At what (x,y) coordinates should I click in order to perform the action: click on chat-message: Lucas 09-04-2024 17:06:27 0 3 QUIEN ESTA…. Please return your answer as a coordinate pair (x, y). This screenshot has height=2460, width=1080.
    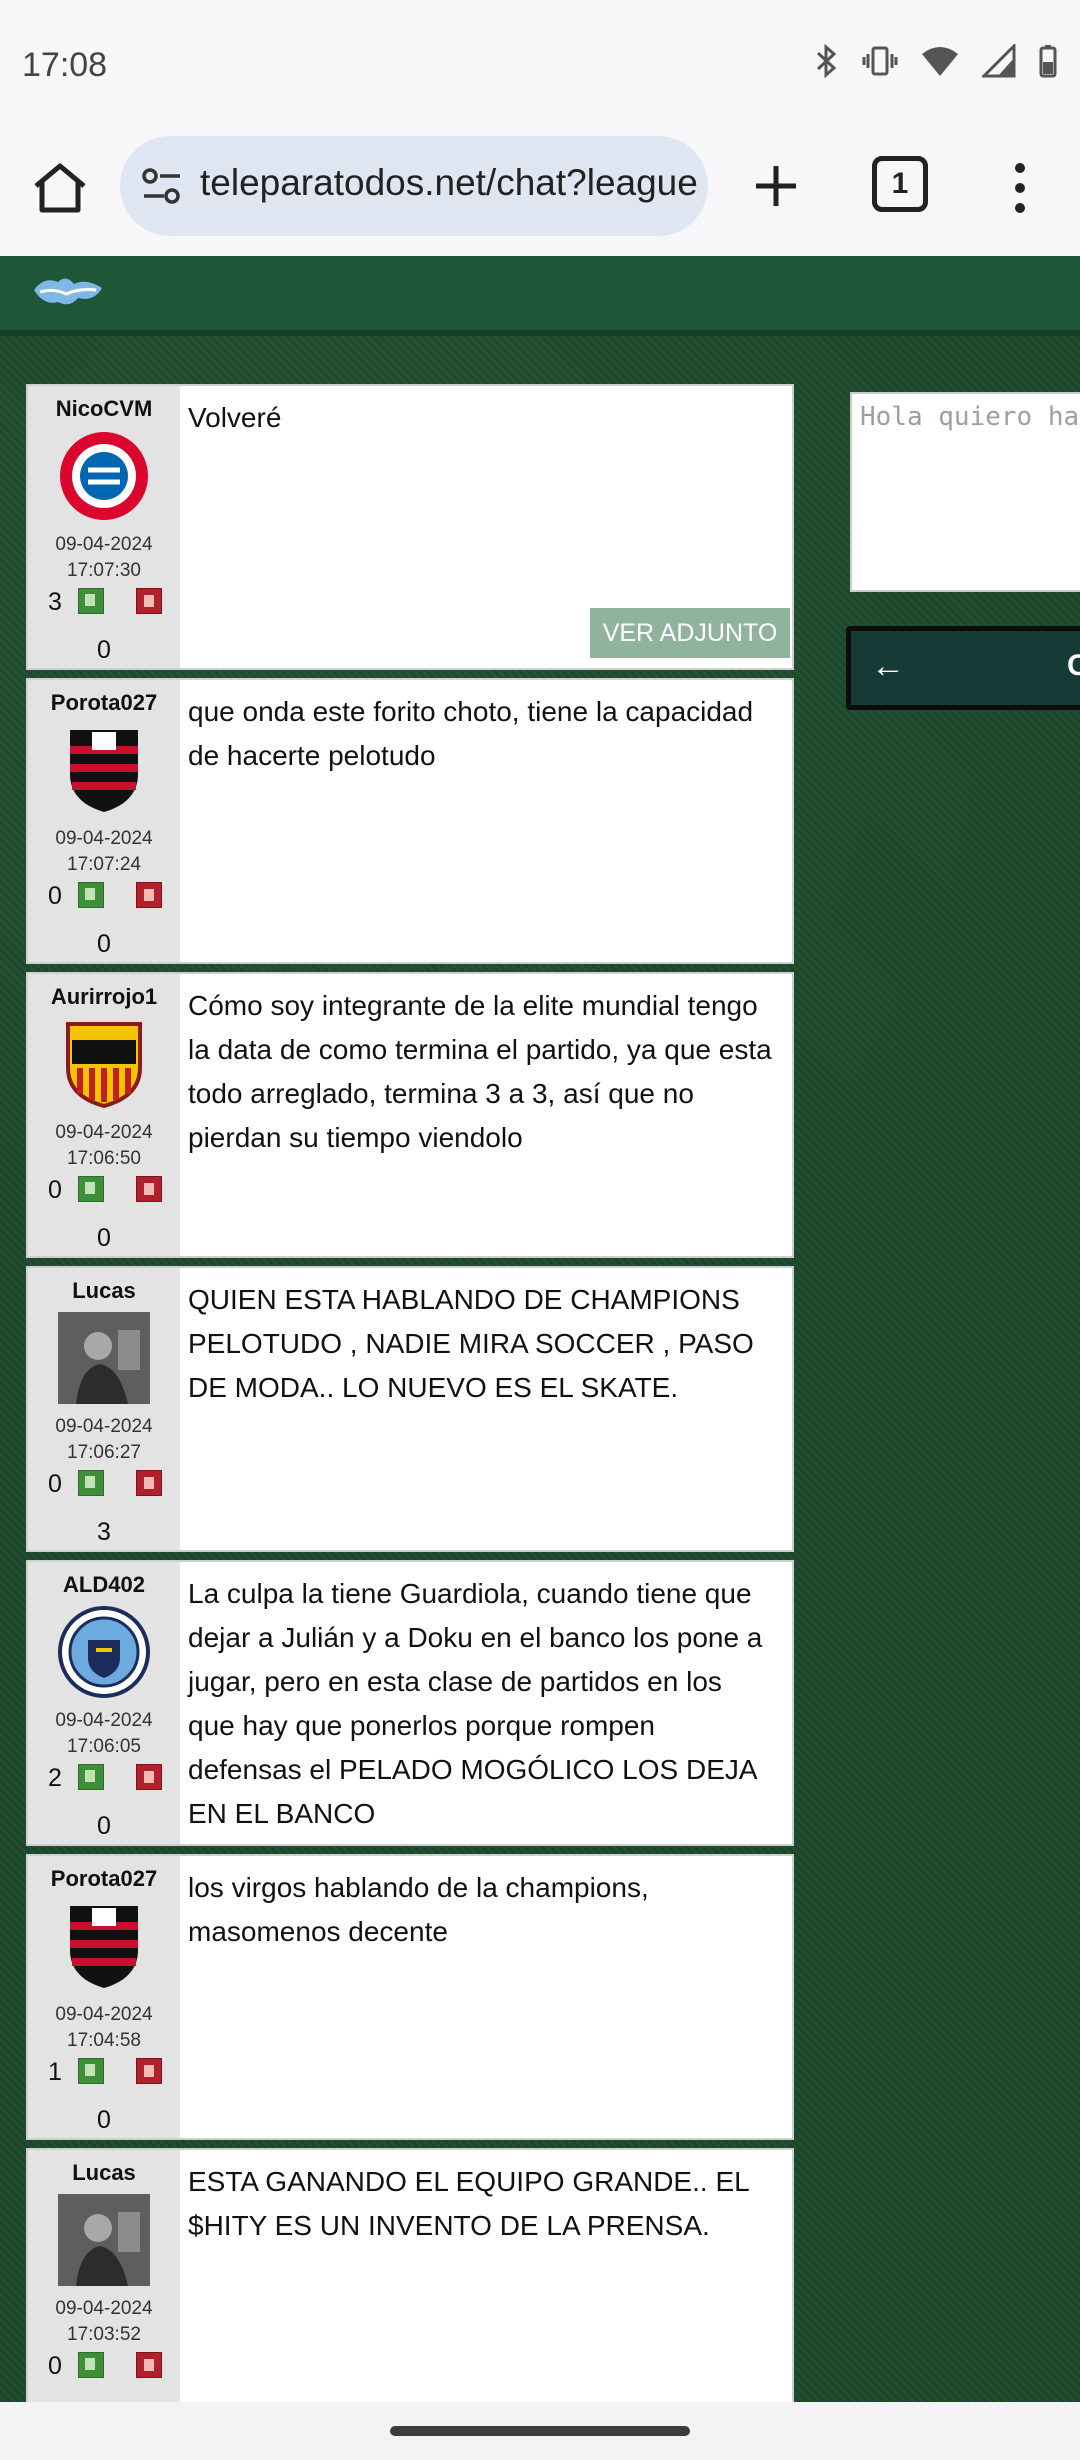
    Looking at the image, I should click on (410, 1409).